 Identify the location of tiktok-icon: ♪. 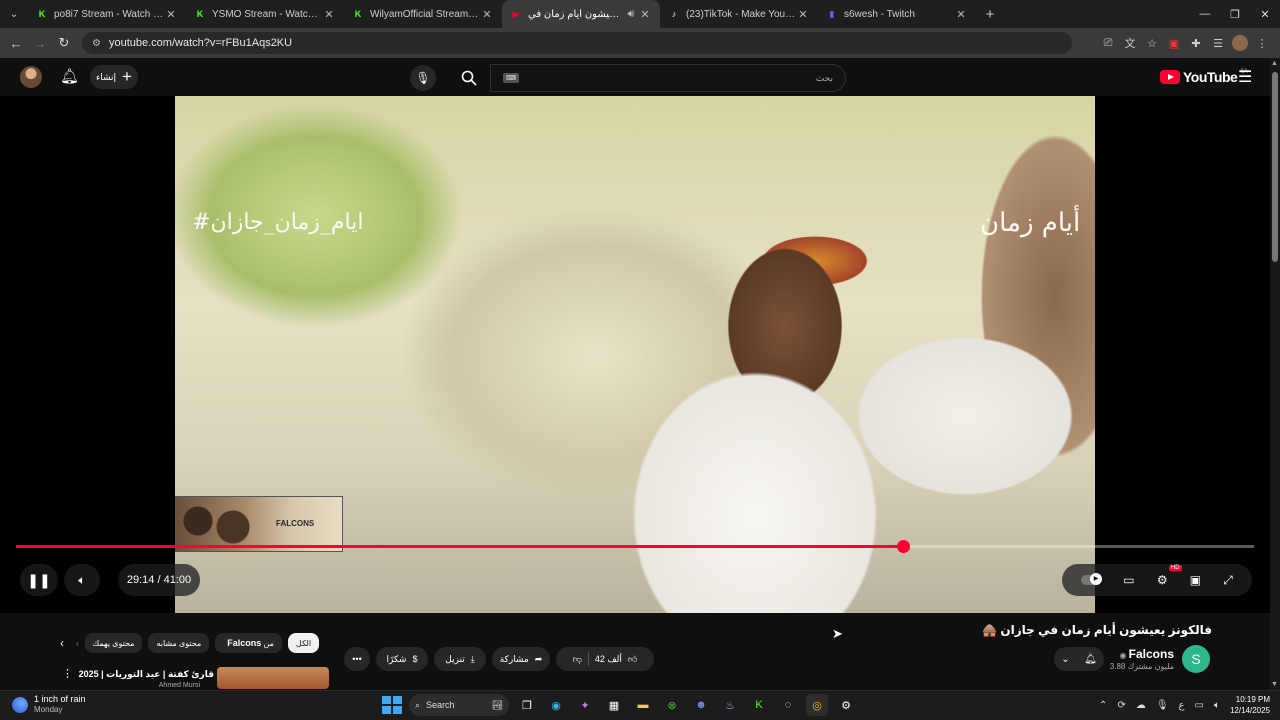
(674, 14).